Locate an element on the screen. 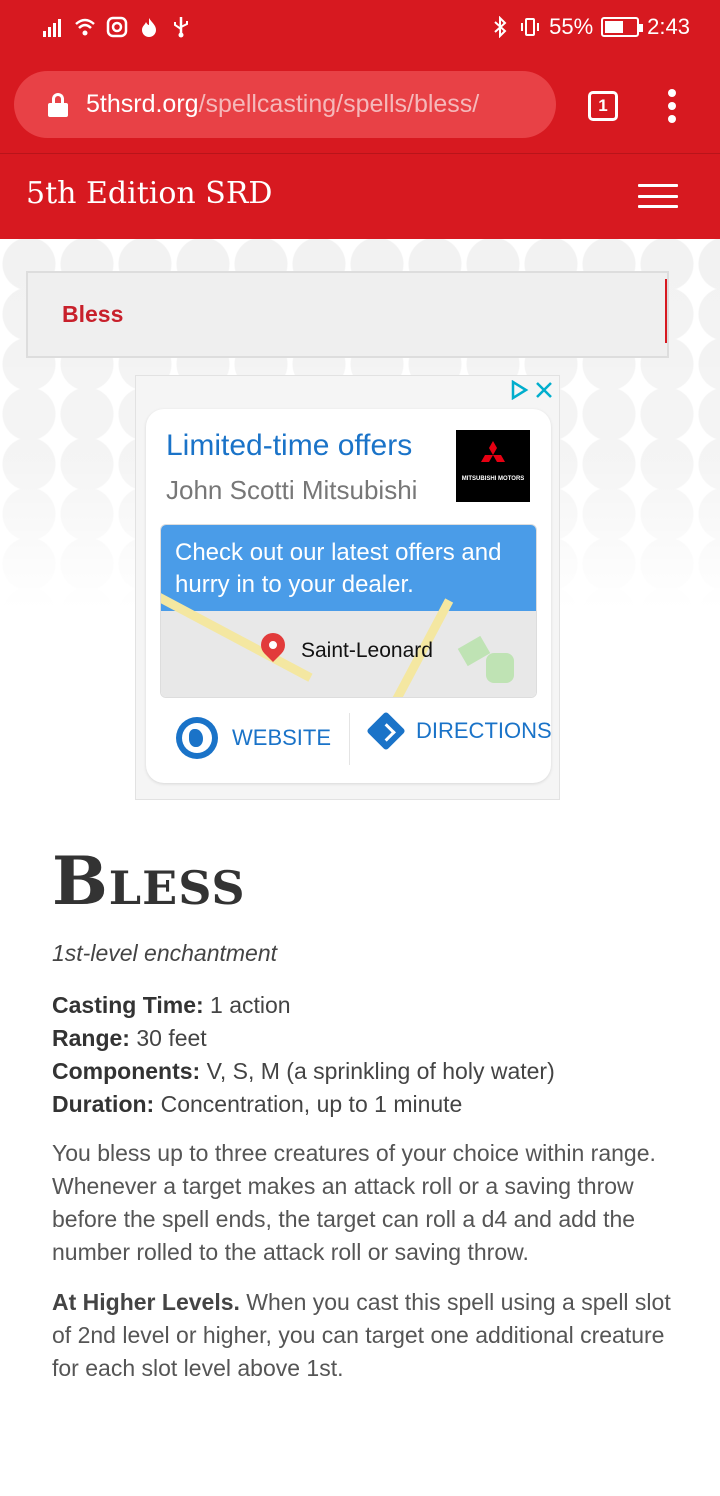 This screenshot has width=720, height=1496. ad-action-divider is located at coordinates (349, 739).